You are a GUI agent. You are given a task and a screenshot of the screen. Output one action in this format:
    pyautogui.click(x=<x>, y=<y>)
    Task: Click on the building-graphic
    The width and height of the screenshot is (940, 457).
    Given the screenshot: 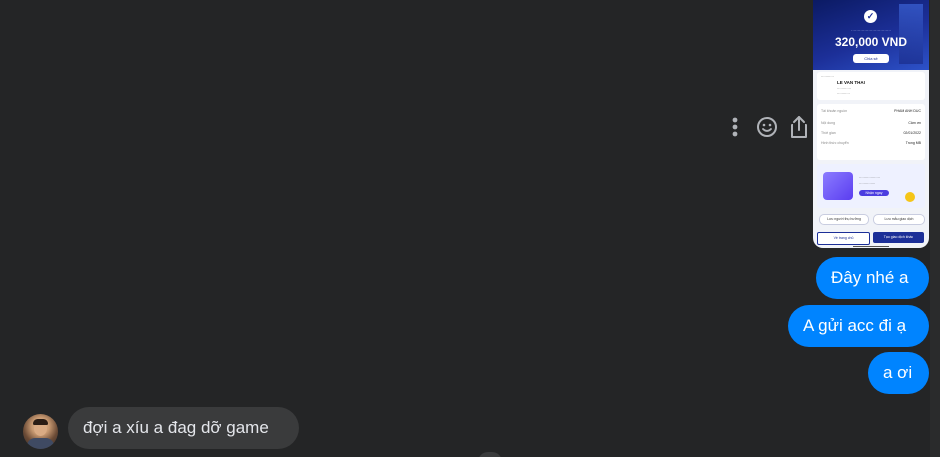 What is the action you would take?
    pyautogui.click(x=911, y=34)
    